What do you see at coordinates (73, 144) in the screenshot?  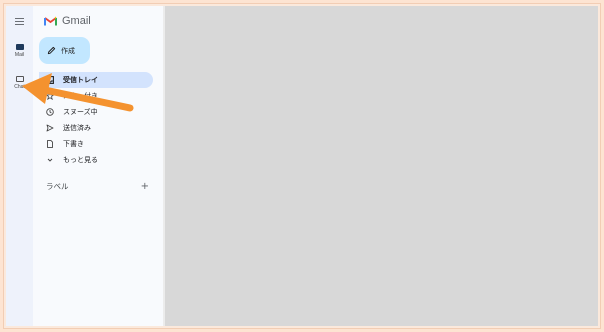 I see `nav-item-drafts-label: 下書き` at bounding box center [73, 144].